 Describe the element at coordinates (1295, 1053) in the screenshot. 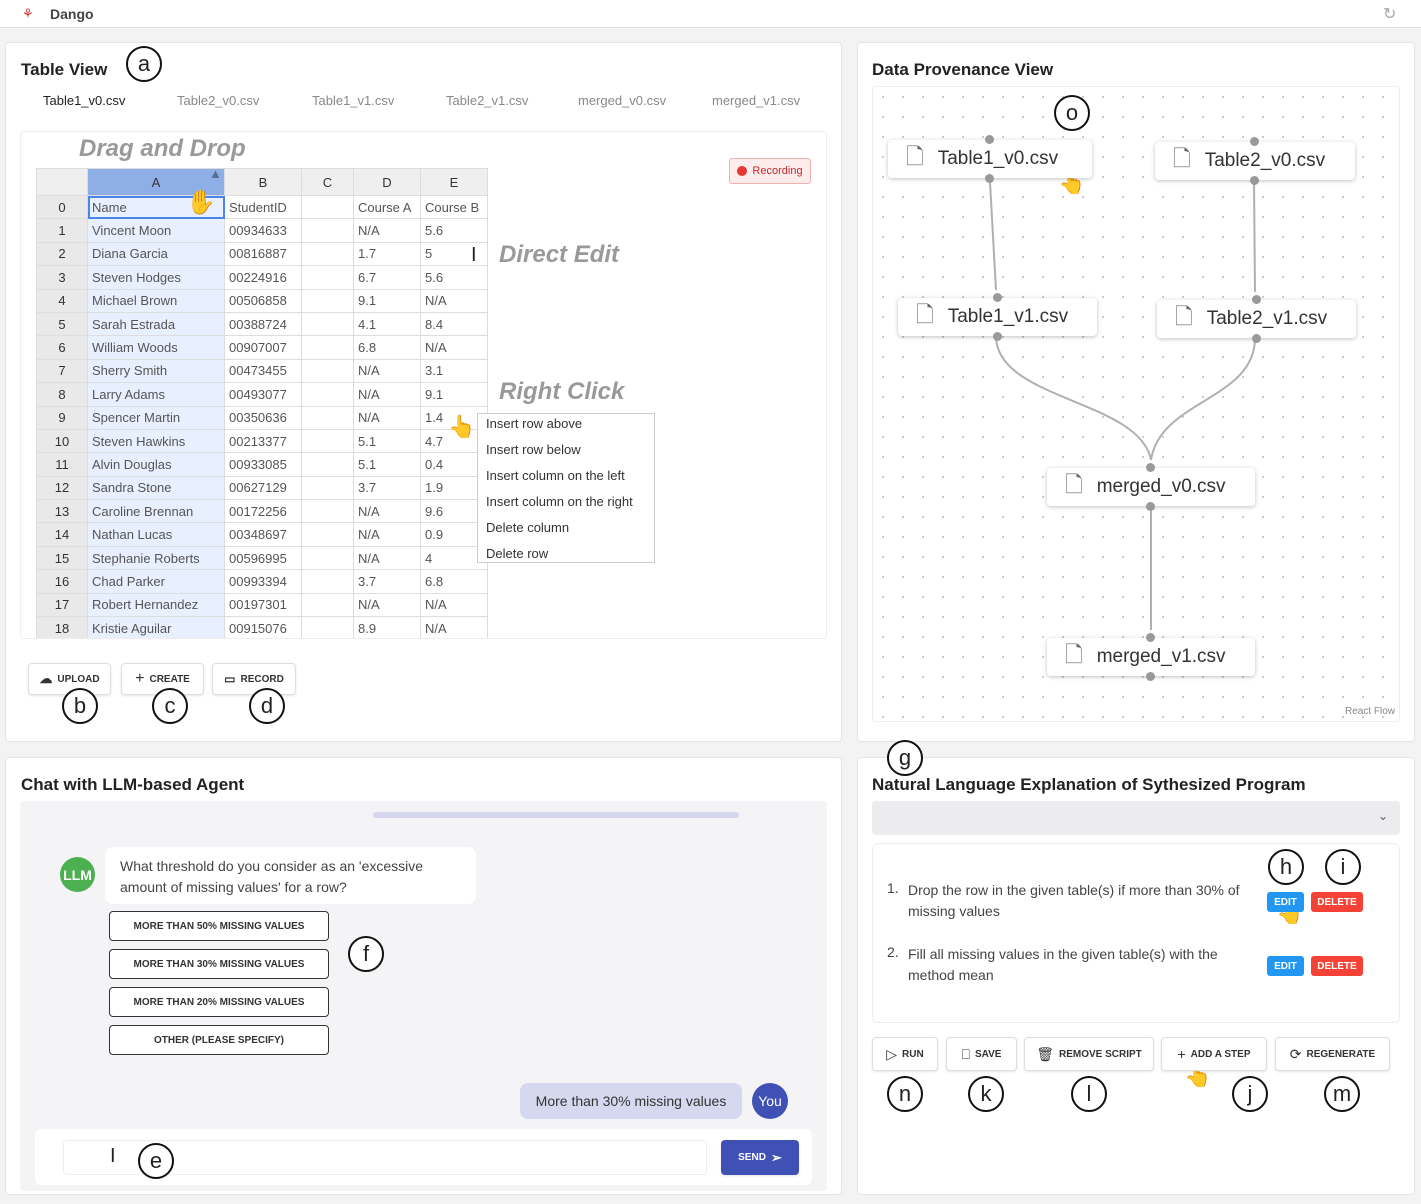

I see `refresh-icon: ⟳` at that location.